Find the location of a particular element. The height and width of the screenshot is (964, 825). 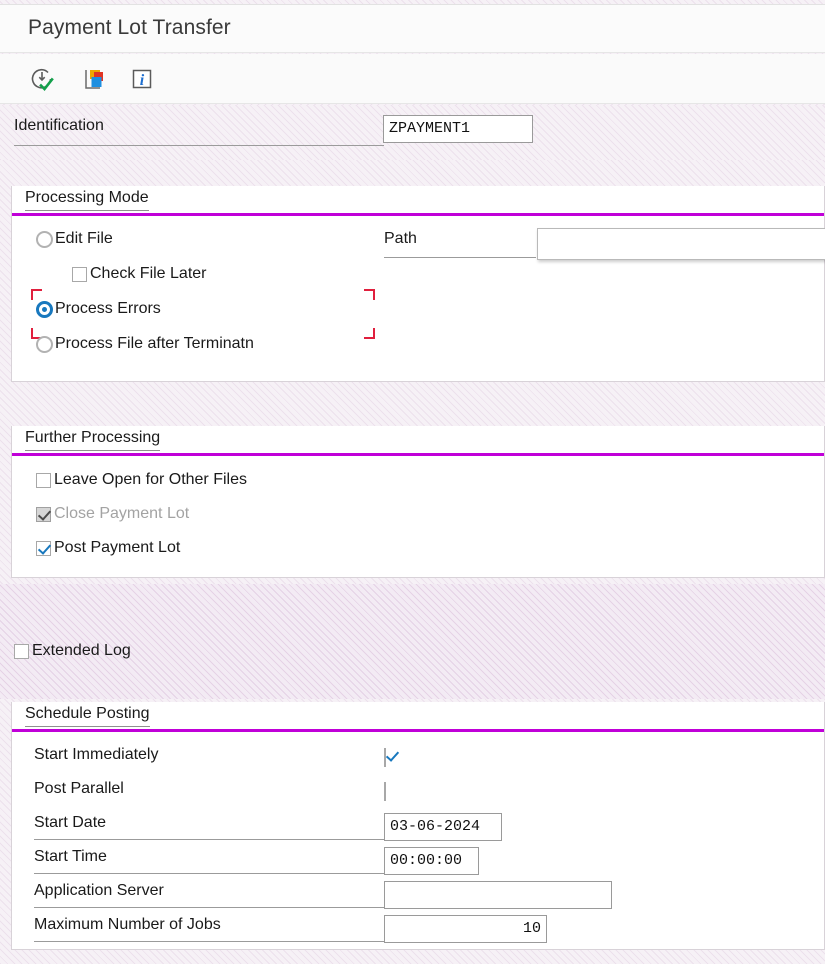

window-titlebar: Payment Lot Transfer is located at coordinates (412, 28).